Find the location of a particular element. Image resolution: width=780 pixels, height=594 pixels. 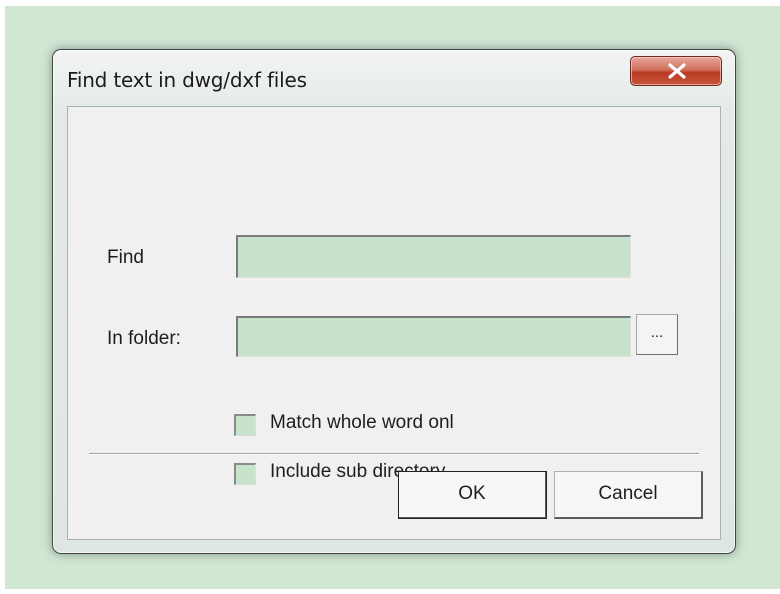

cancel-button: Cancel is located at coordinates (628, 495).